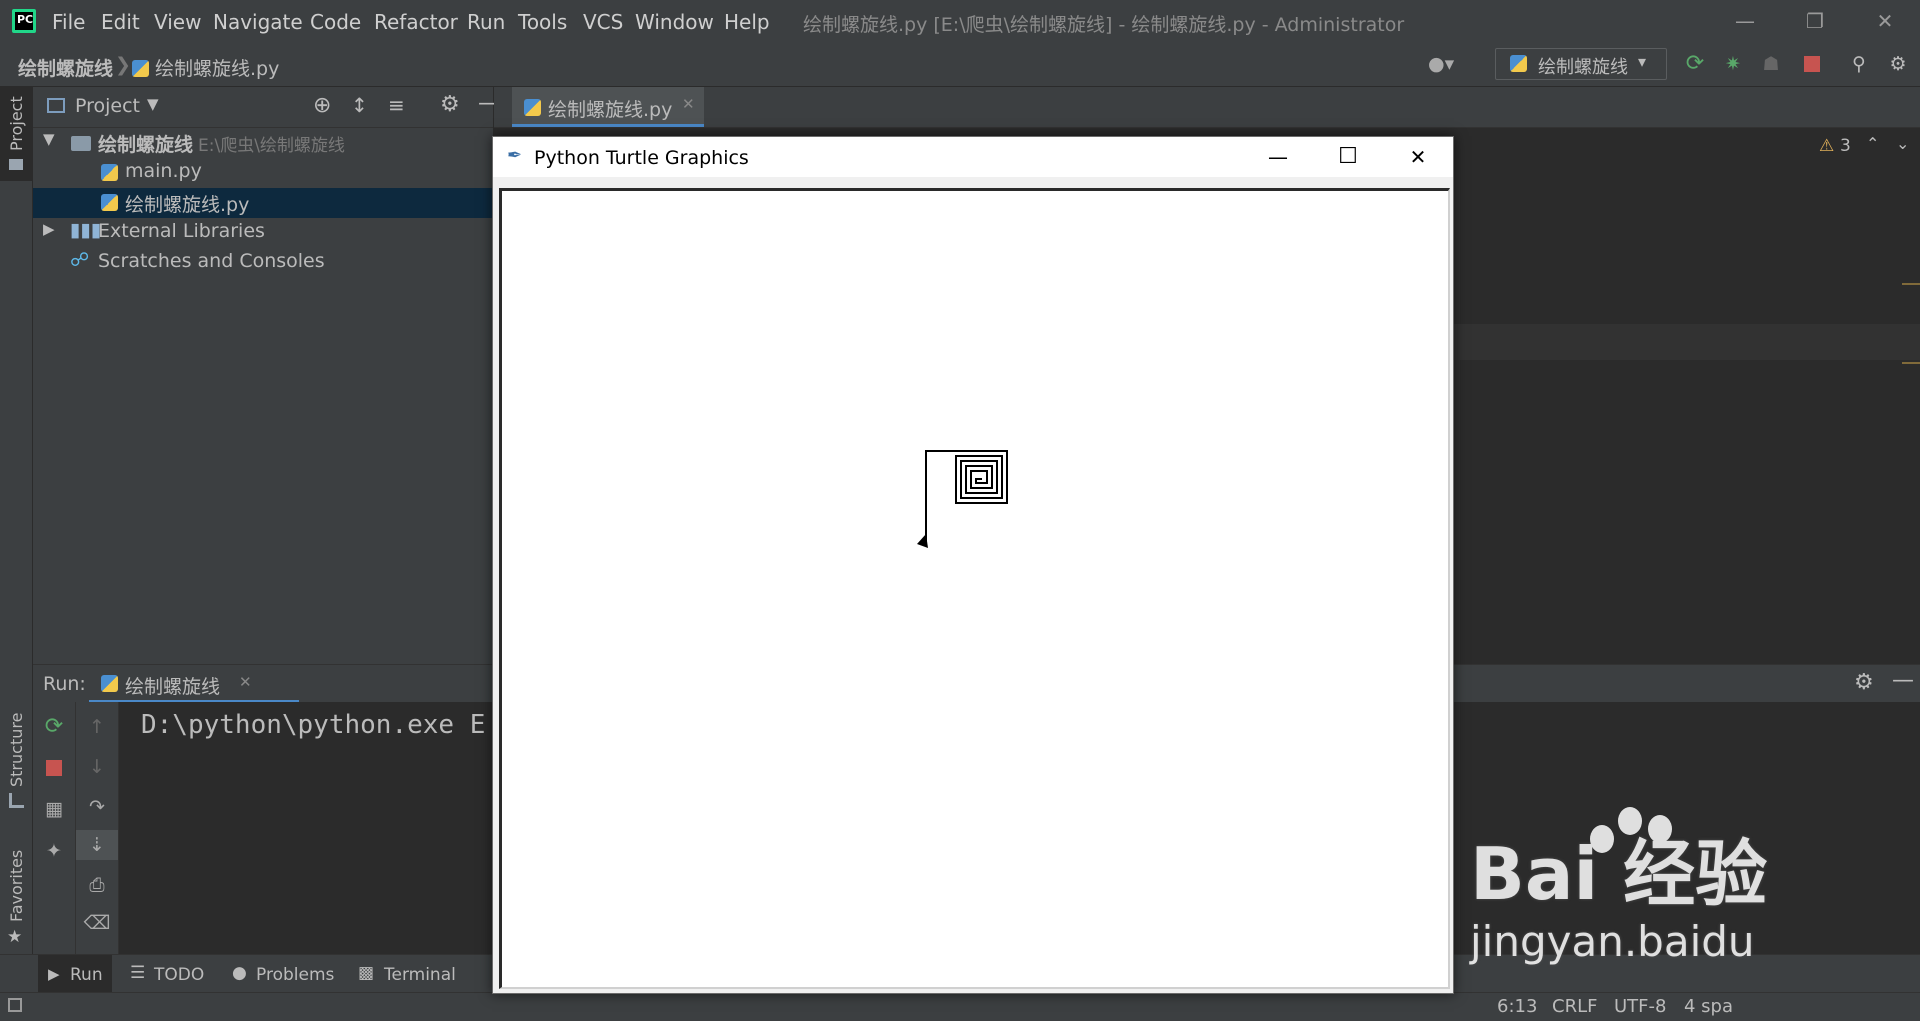 This screenshot has height=1021, width=1920. I want to click on chevron-down-icon: ▾, so click(1642, 61).